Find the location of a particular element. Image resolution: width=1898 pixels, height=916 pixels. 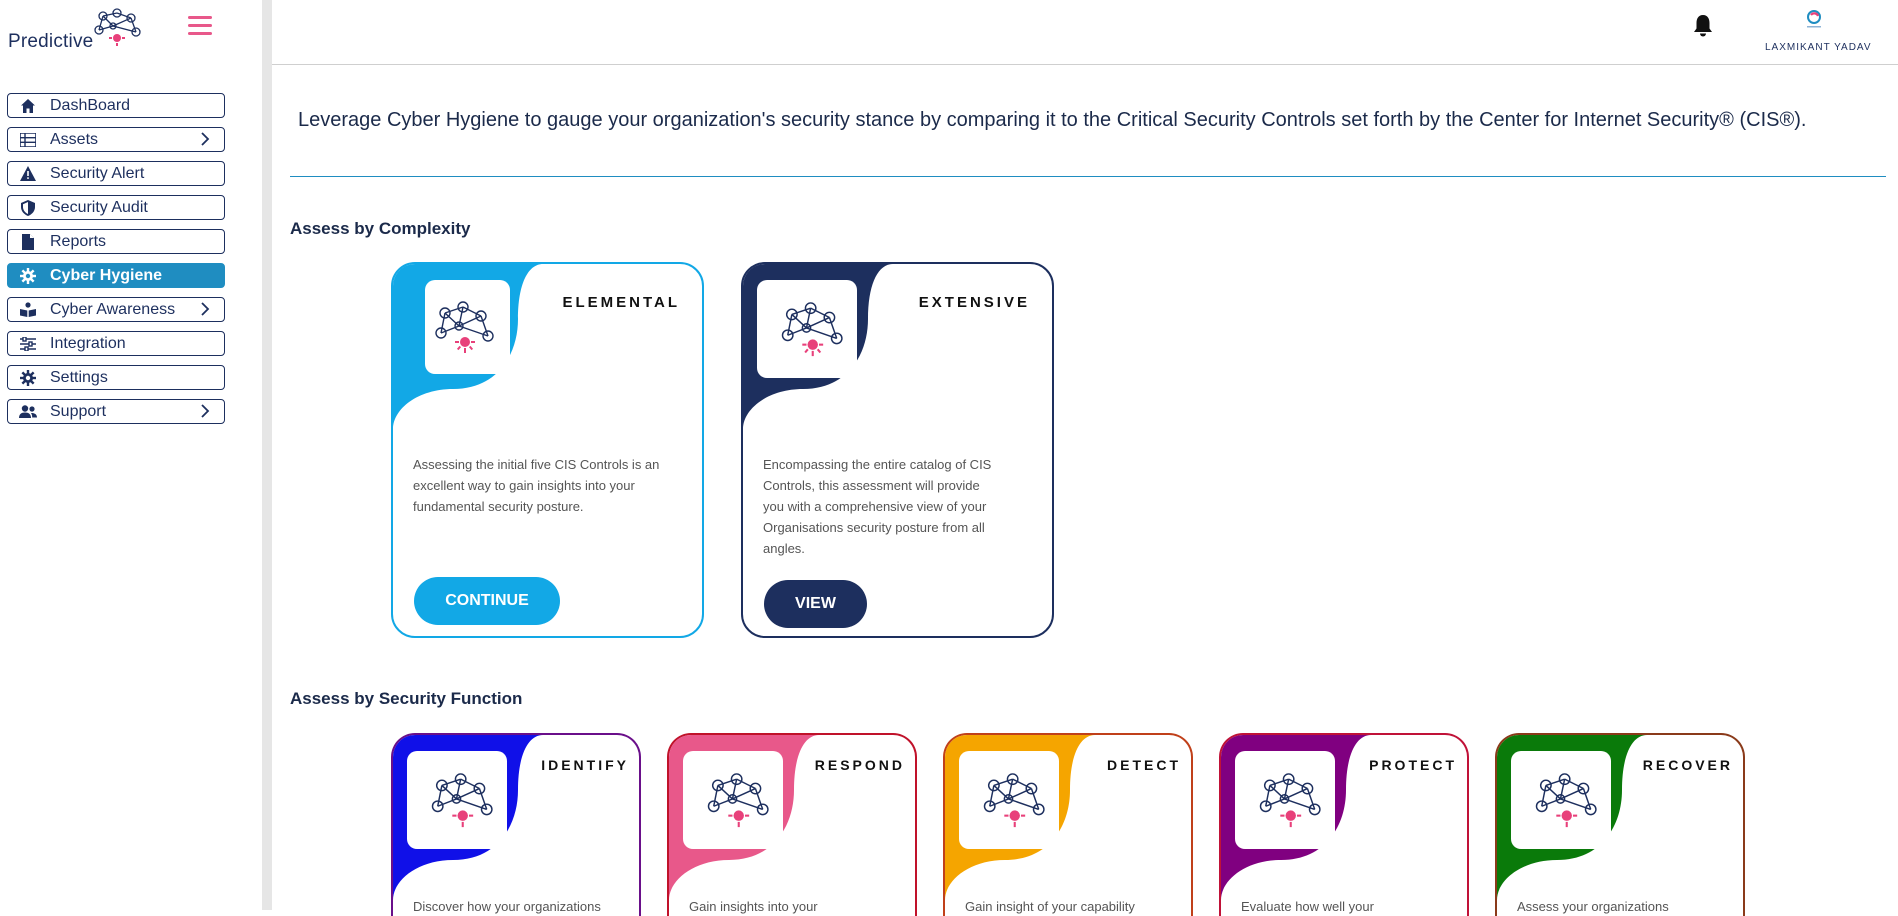

card-description: Gain insights into your is located at coordinates (753, 906).